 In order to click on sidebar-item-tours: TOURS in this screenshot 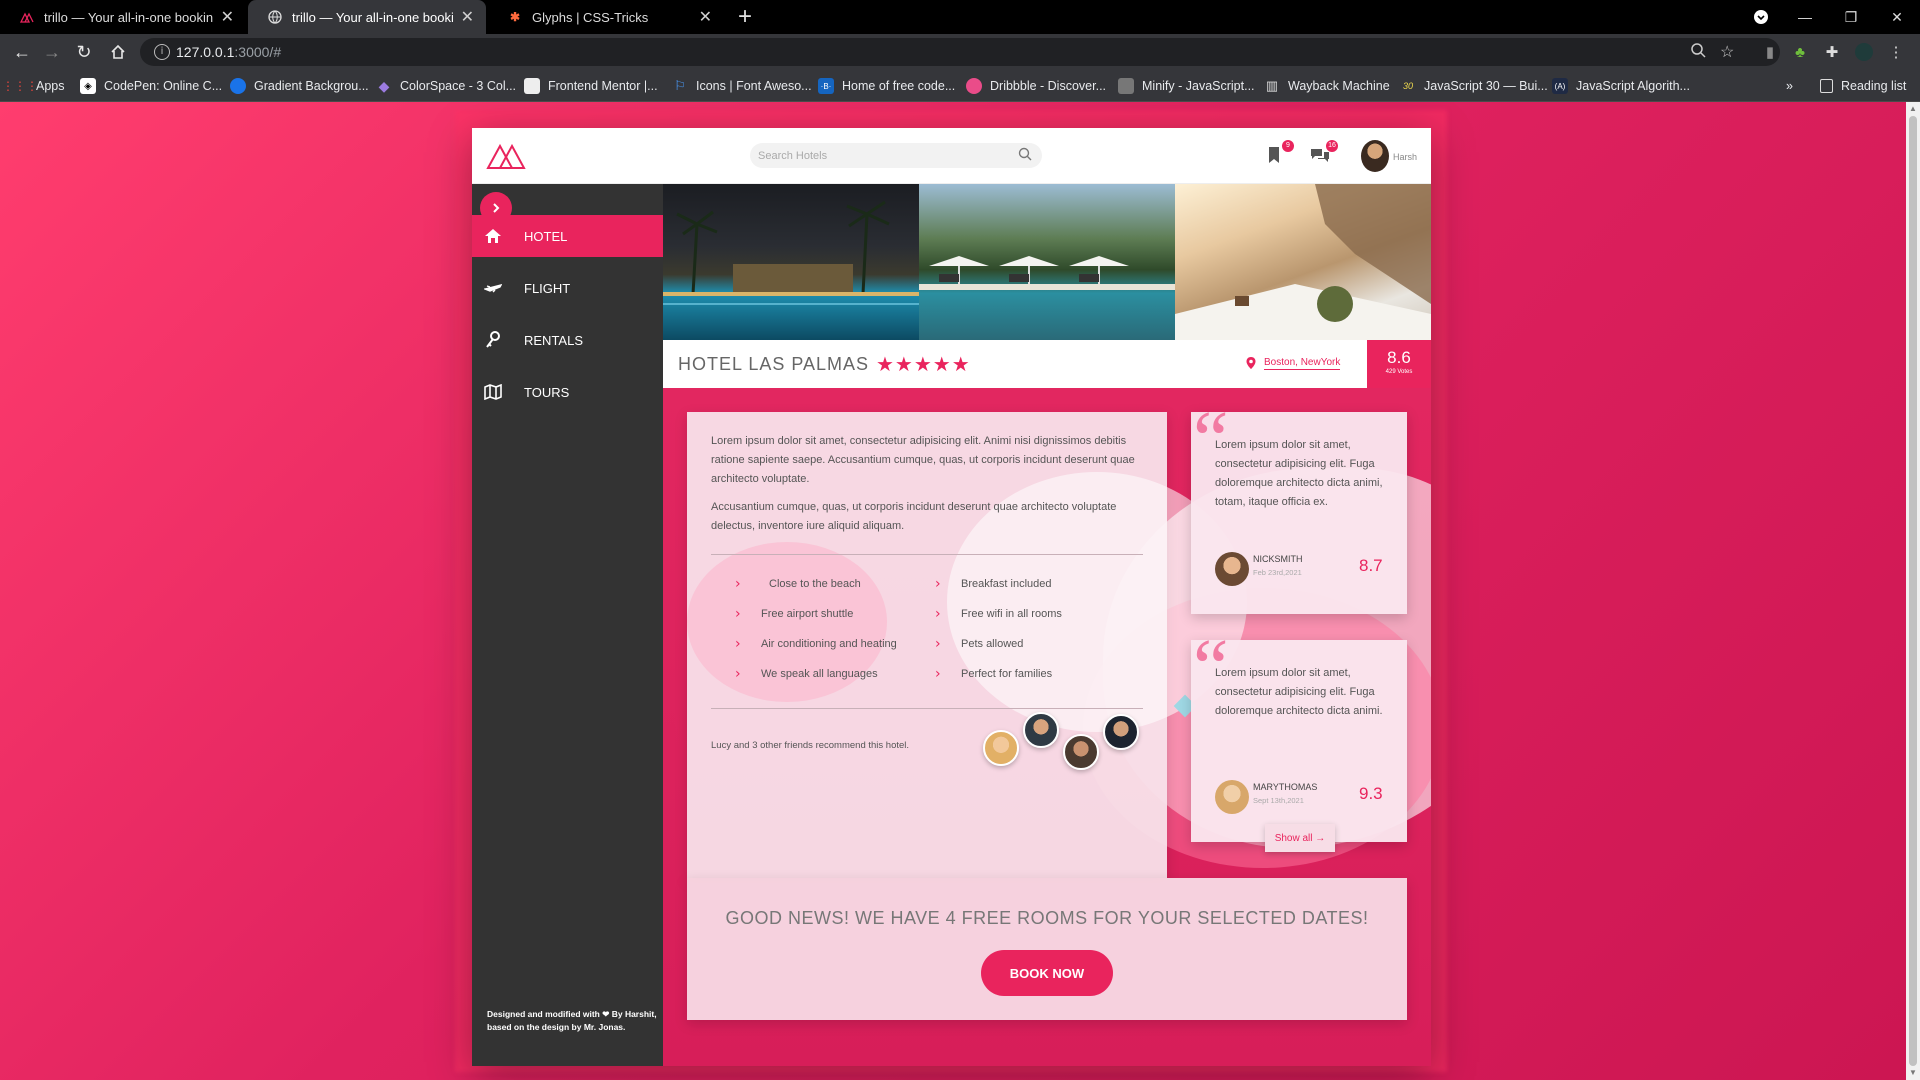, I will do `click(567, 392)`.